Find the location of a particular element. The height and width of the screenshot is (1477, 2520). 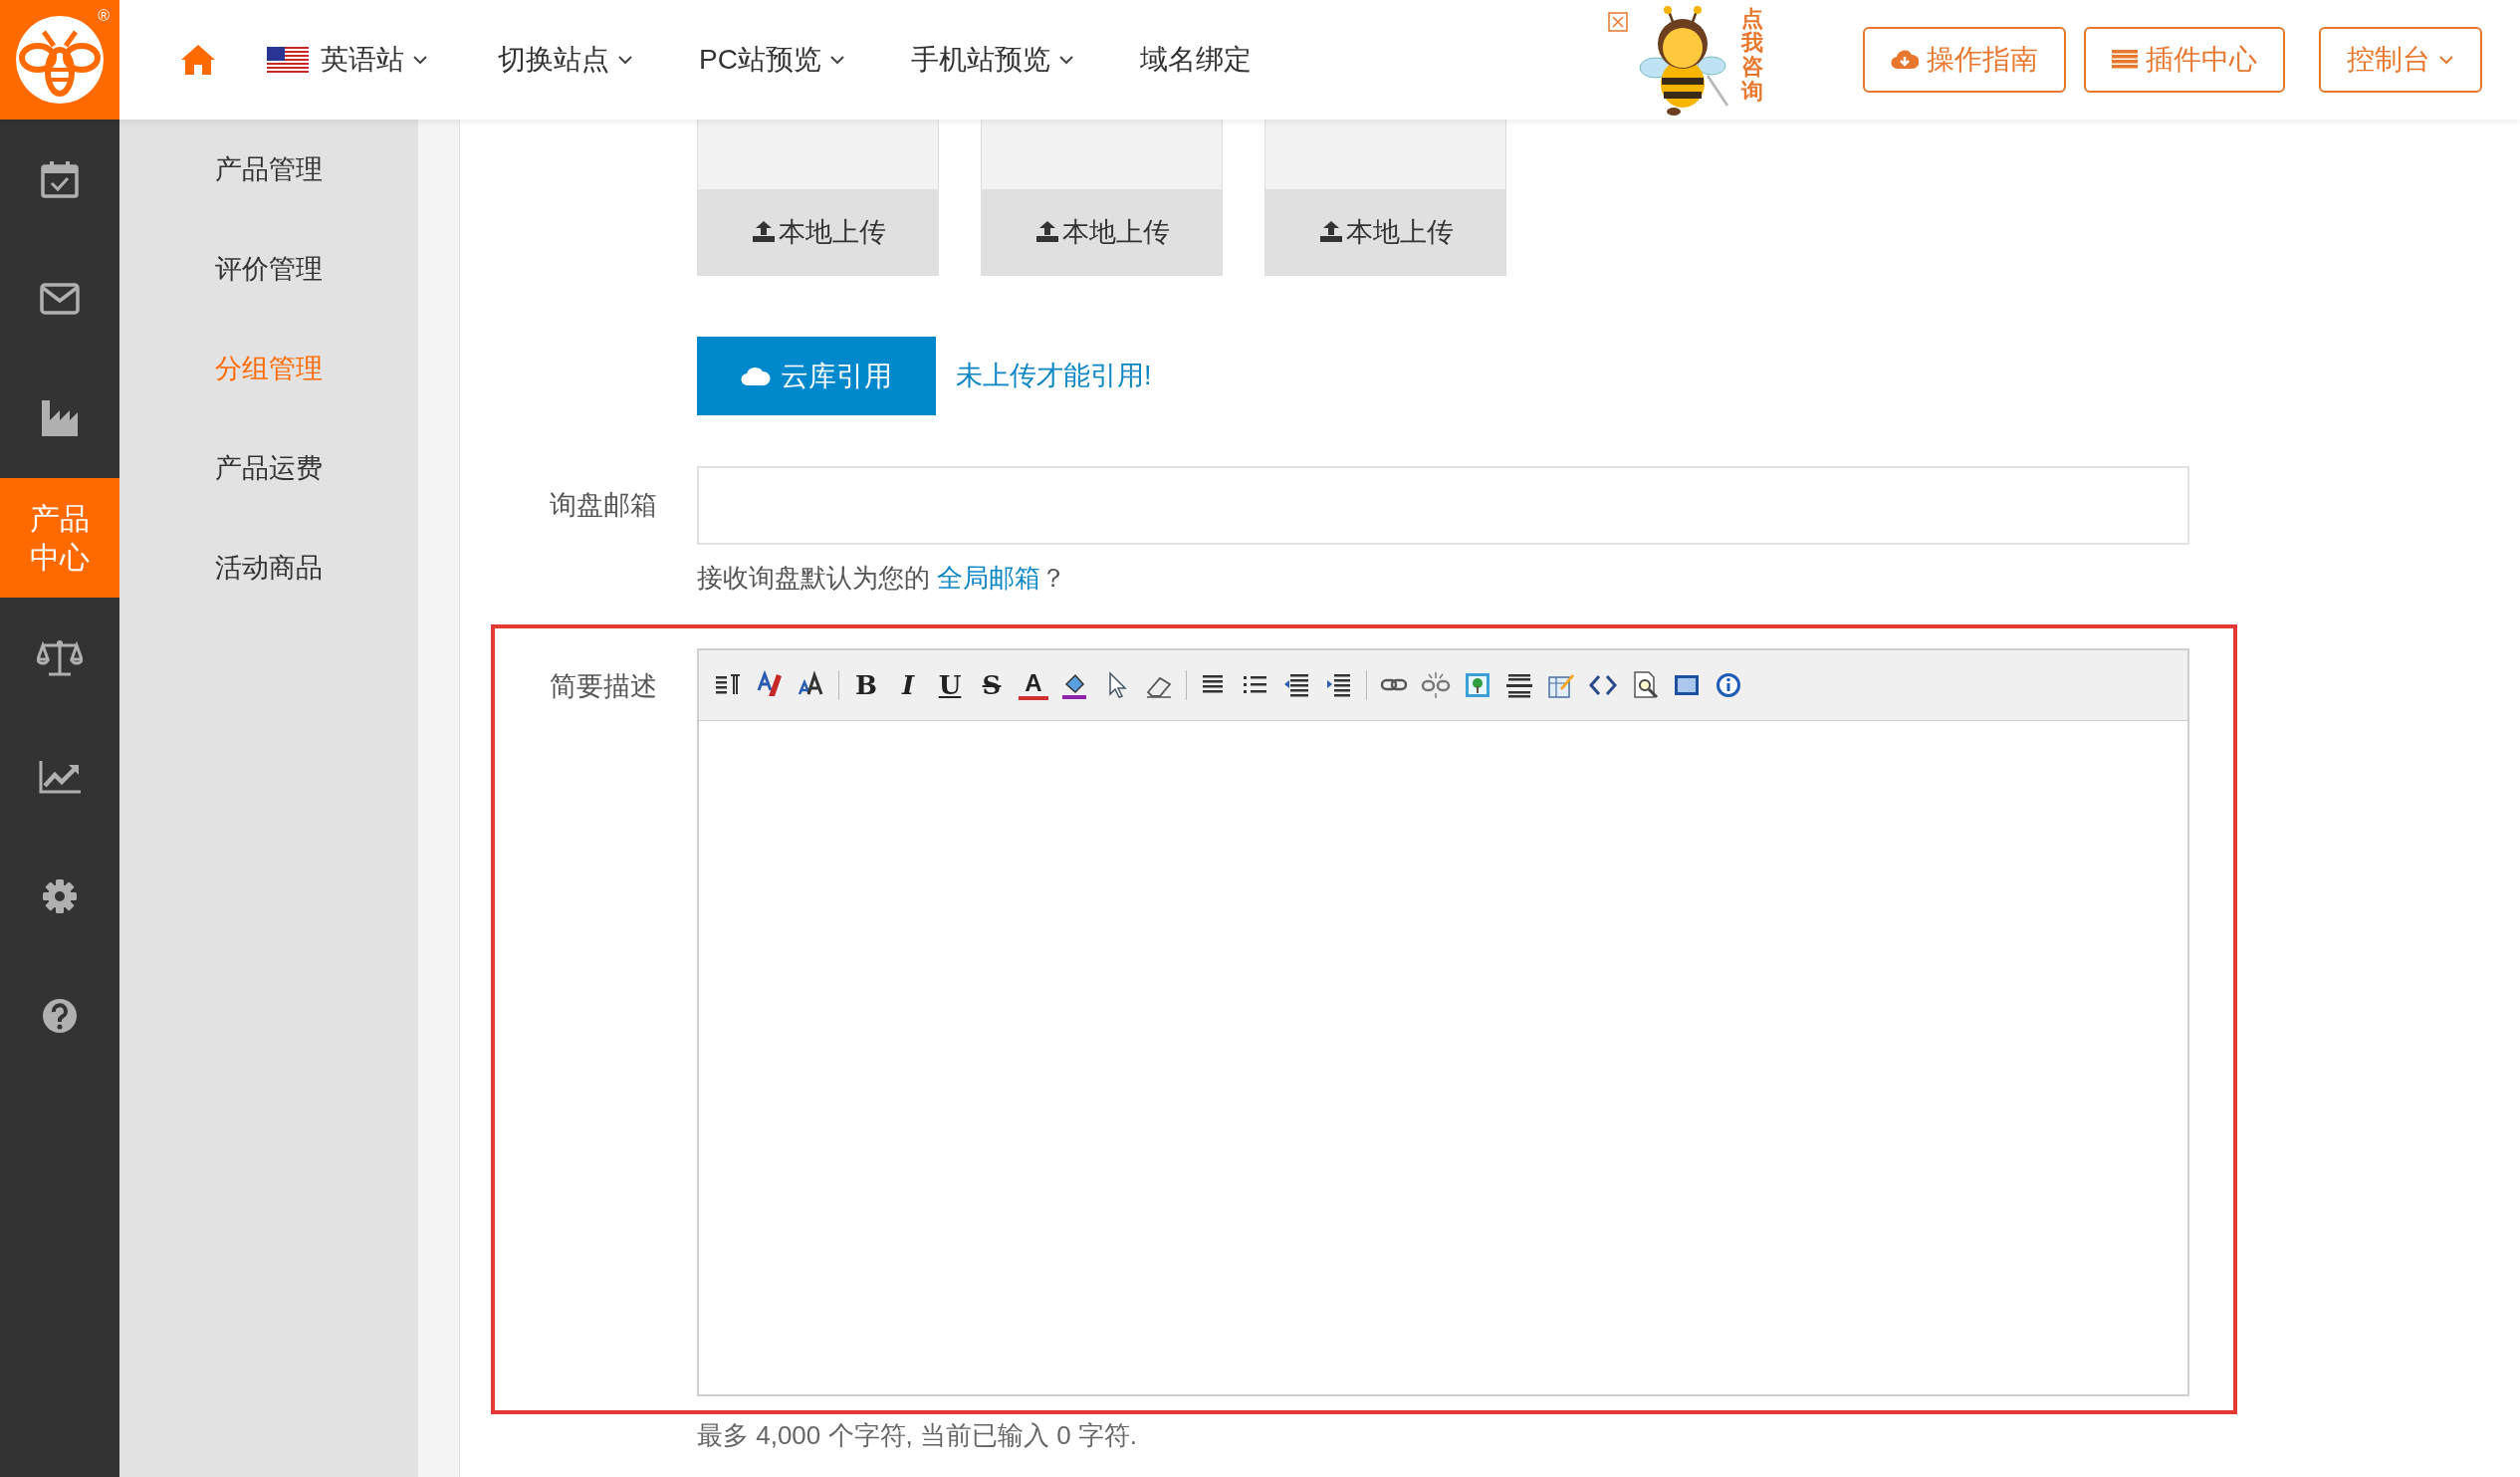

submenu-item: 产品管理 is located at coordinates (269, 169).